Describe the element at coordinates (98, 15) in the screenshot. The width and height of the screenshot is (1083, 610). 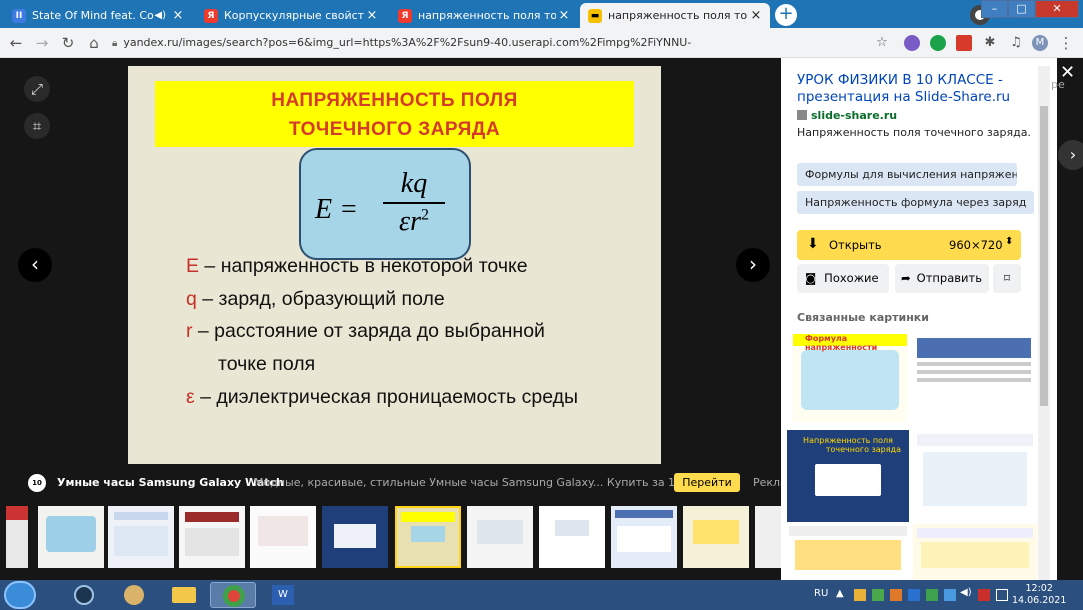
I see `tab-music: II State Of Mind feat. Coppa — ◀︎) ×` at that location.